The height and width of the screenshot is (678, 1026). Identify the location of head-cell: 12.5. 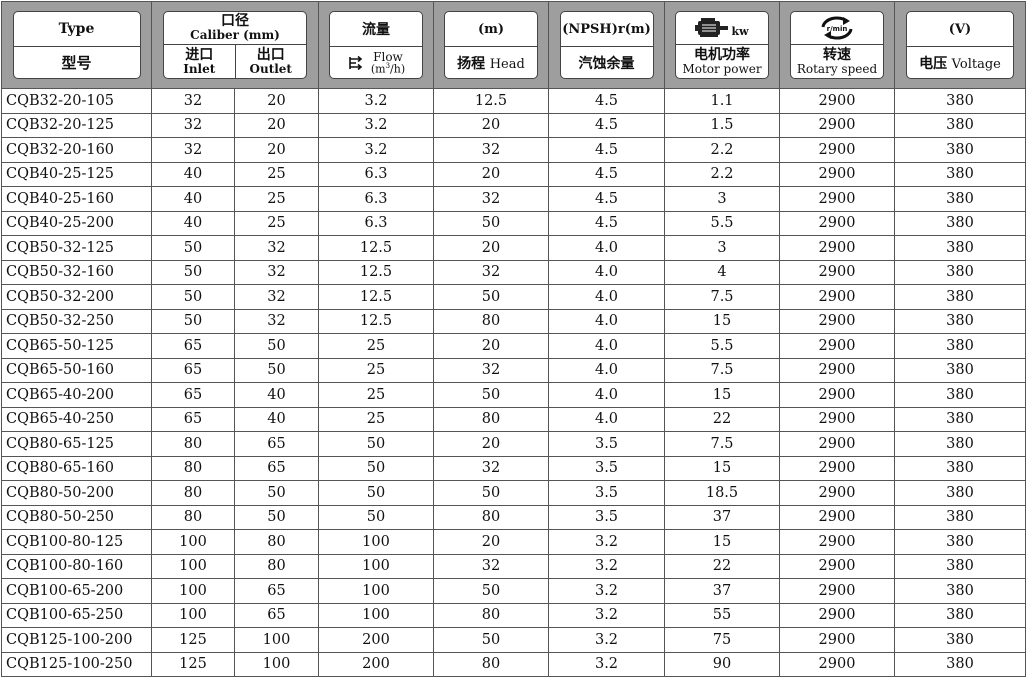
(491, 101).